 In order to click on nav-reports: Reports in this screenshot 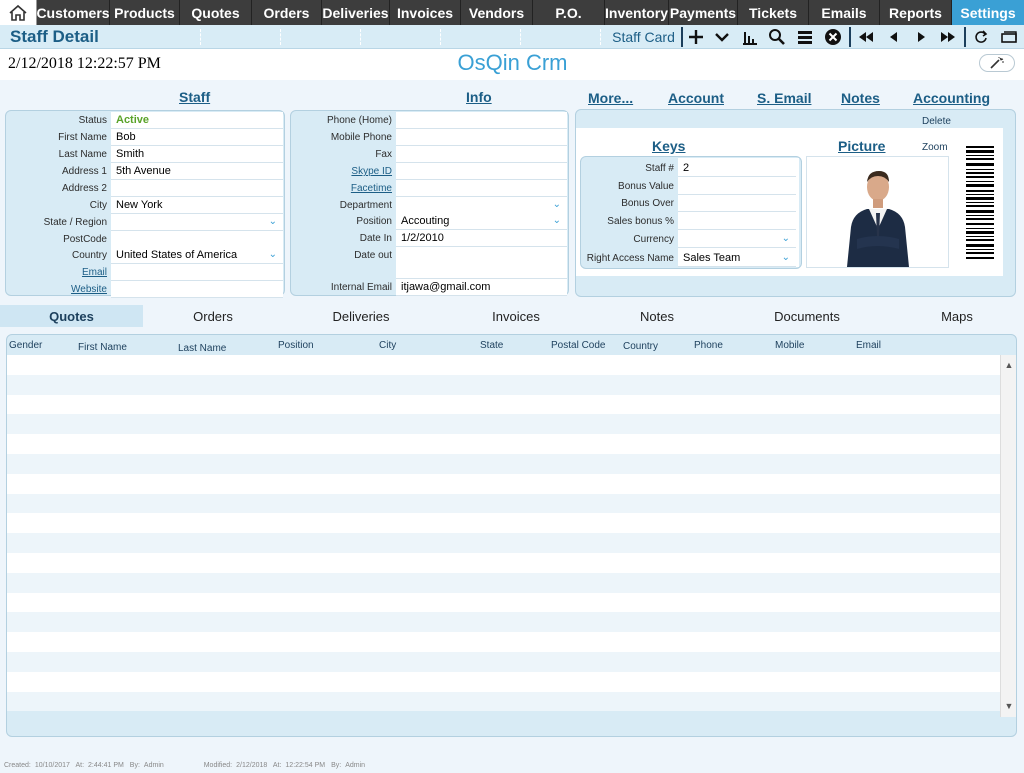, I will do `click(916, 12)`.